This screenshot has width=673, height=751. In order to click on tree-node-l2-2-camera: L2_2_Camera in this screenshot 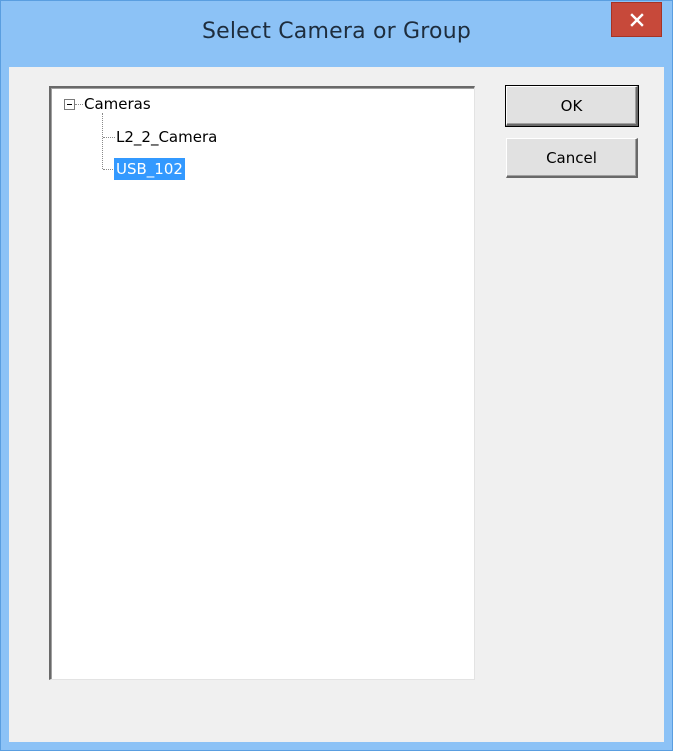, I will do `click(166, 137)`.